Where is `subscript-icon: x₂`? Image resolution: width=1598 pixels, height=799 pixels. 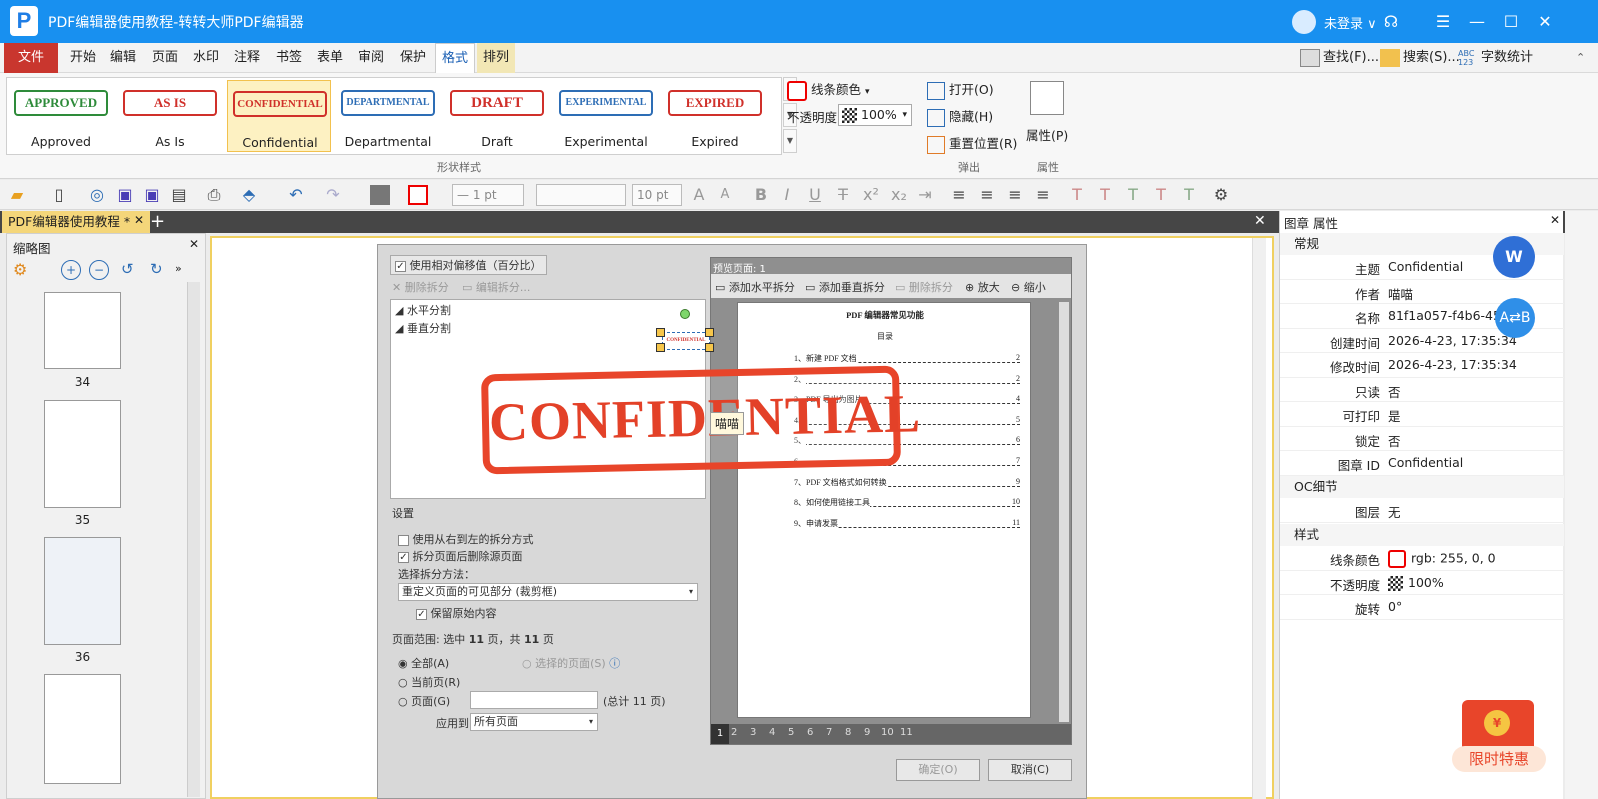
subscript-icon: x₂ is located at coordinates (899, 195).